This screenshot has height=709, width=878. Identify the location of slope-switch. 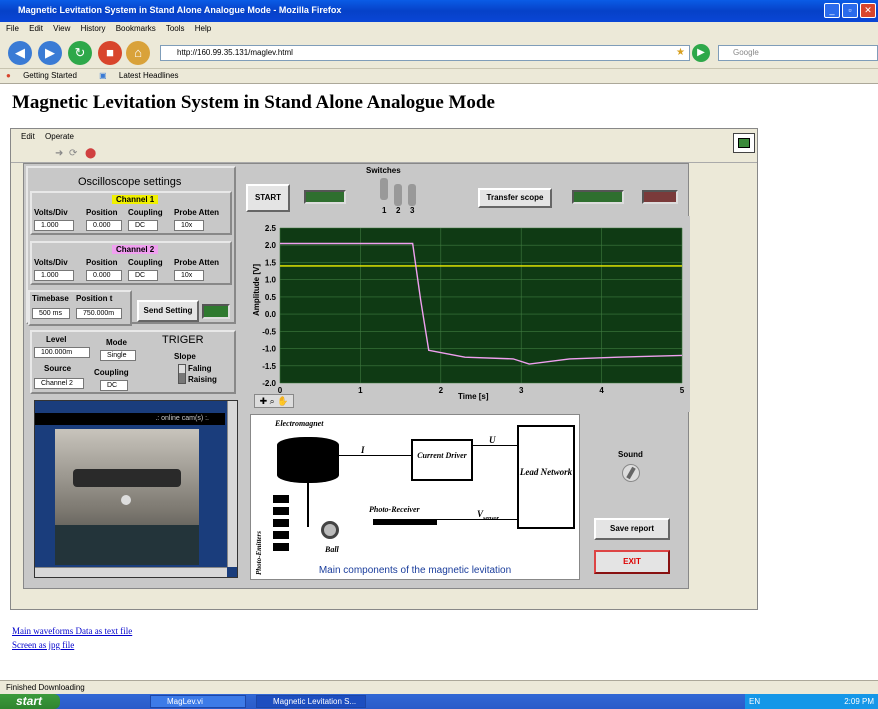
(182, 374).